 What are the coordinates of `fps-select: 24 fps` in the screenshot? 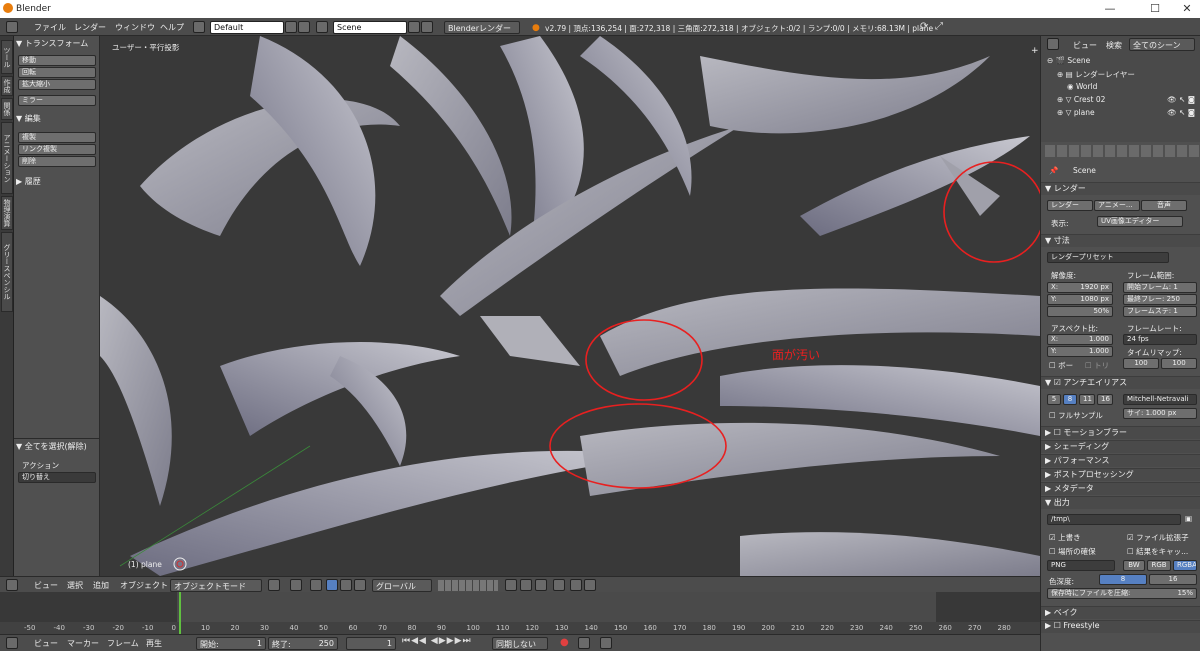 It's located at (1160, 339).